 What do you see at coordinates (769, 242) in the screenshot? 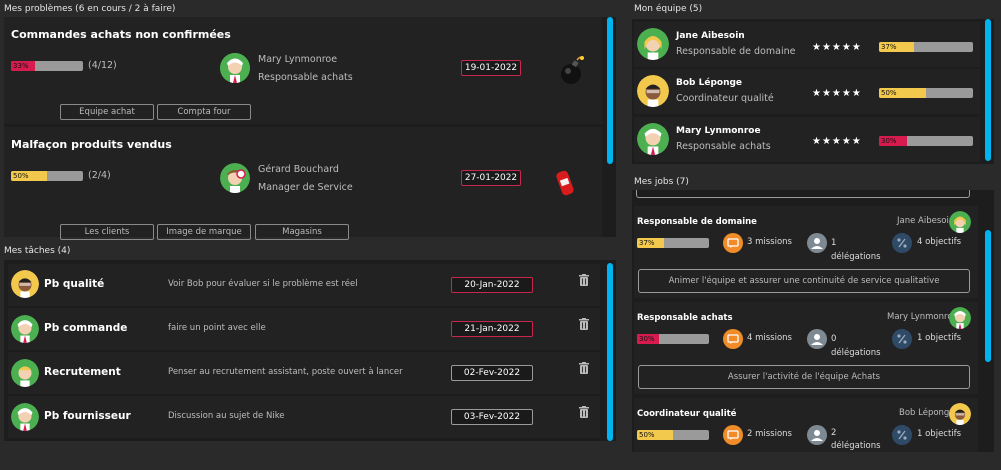
I see `job-missions: 3 missions` at bounding box center [769, 242].